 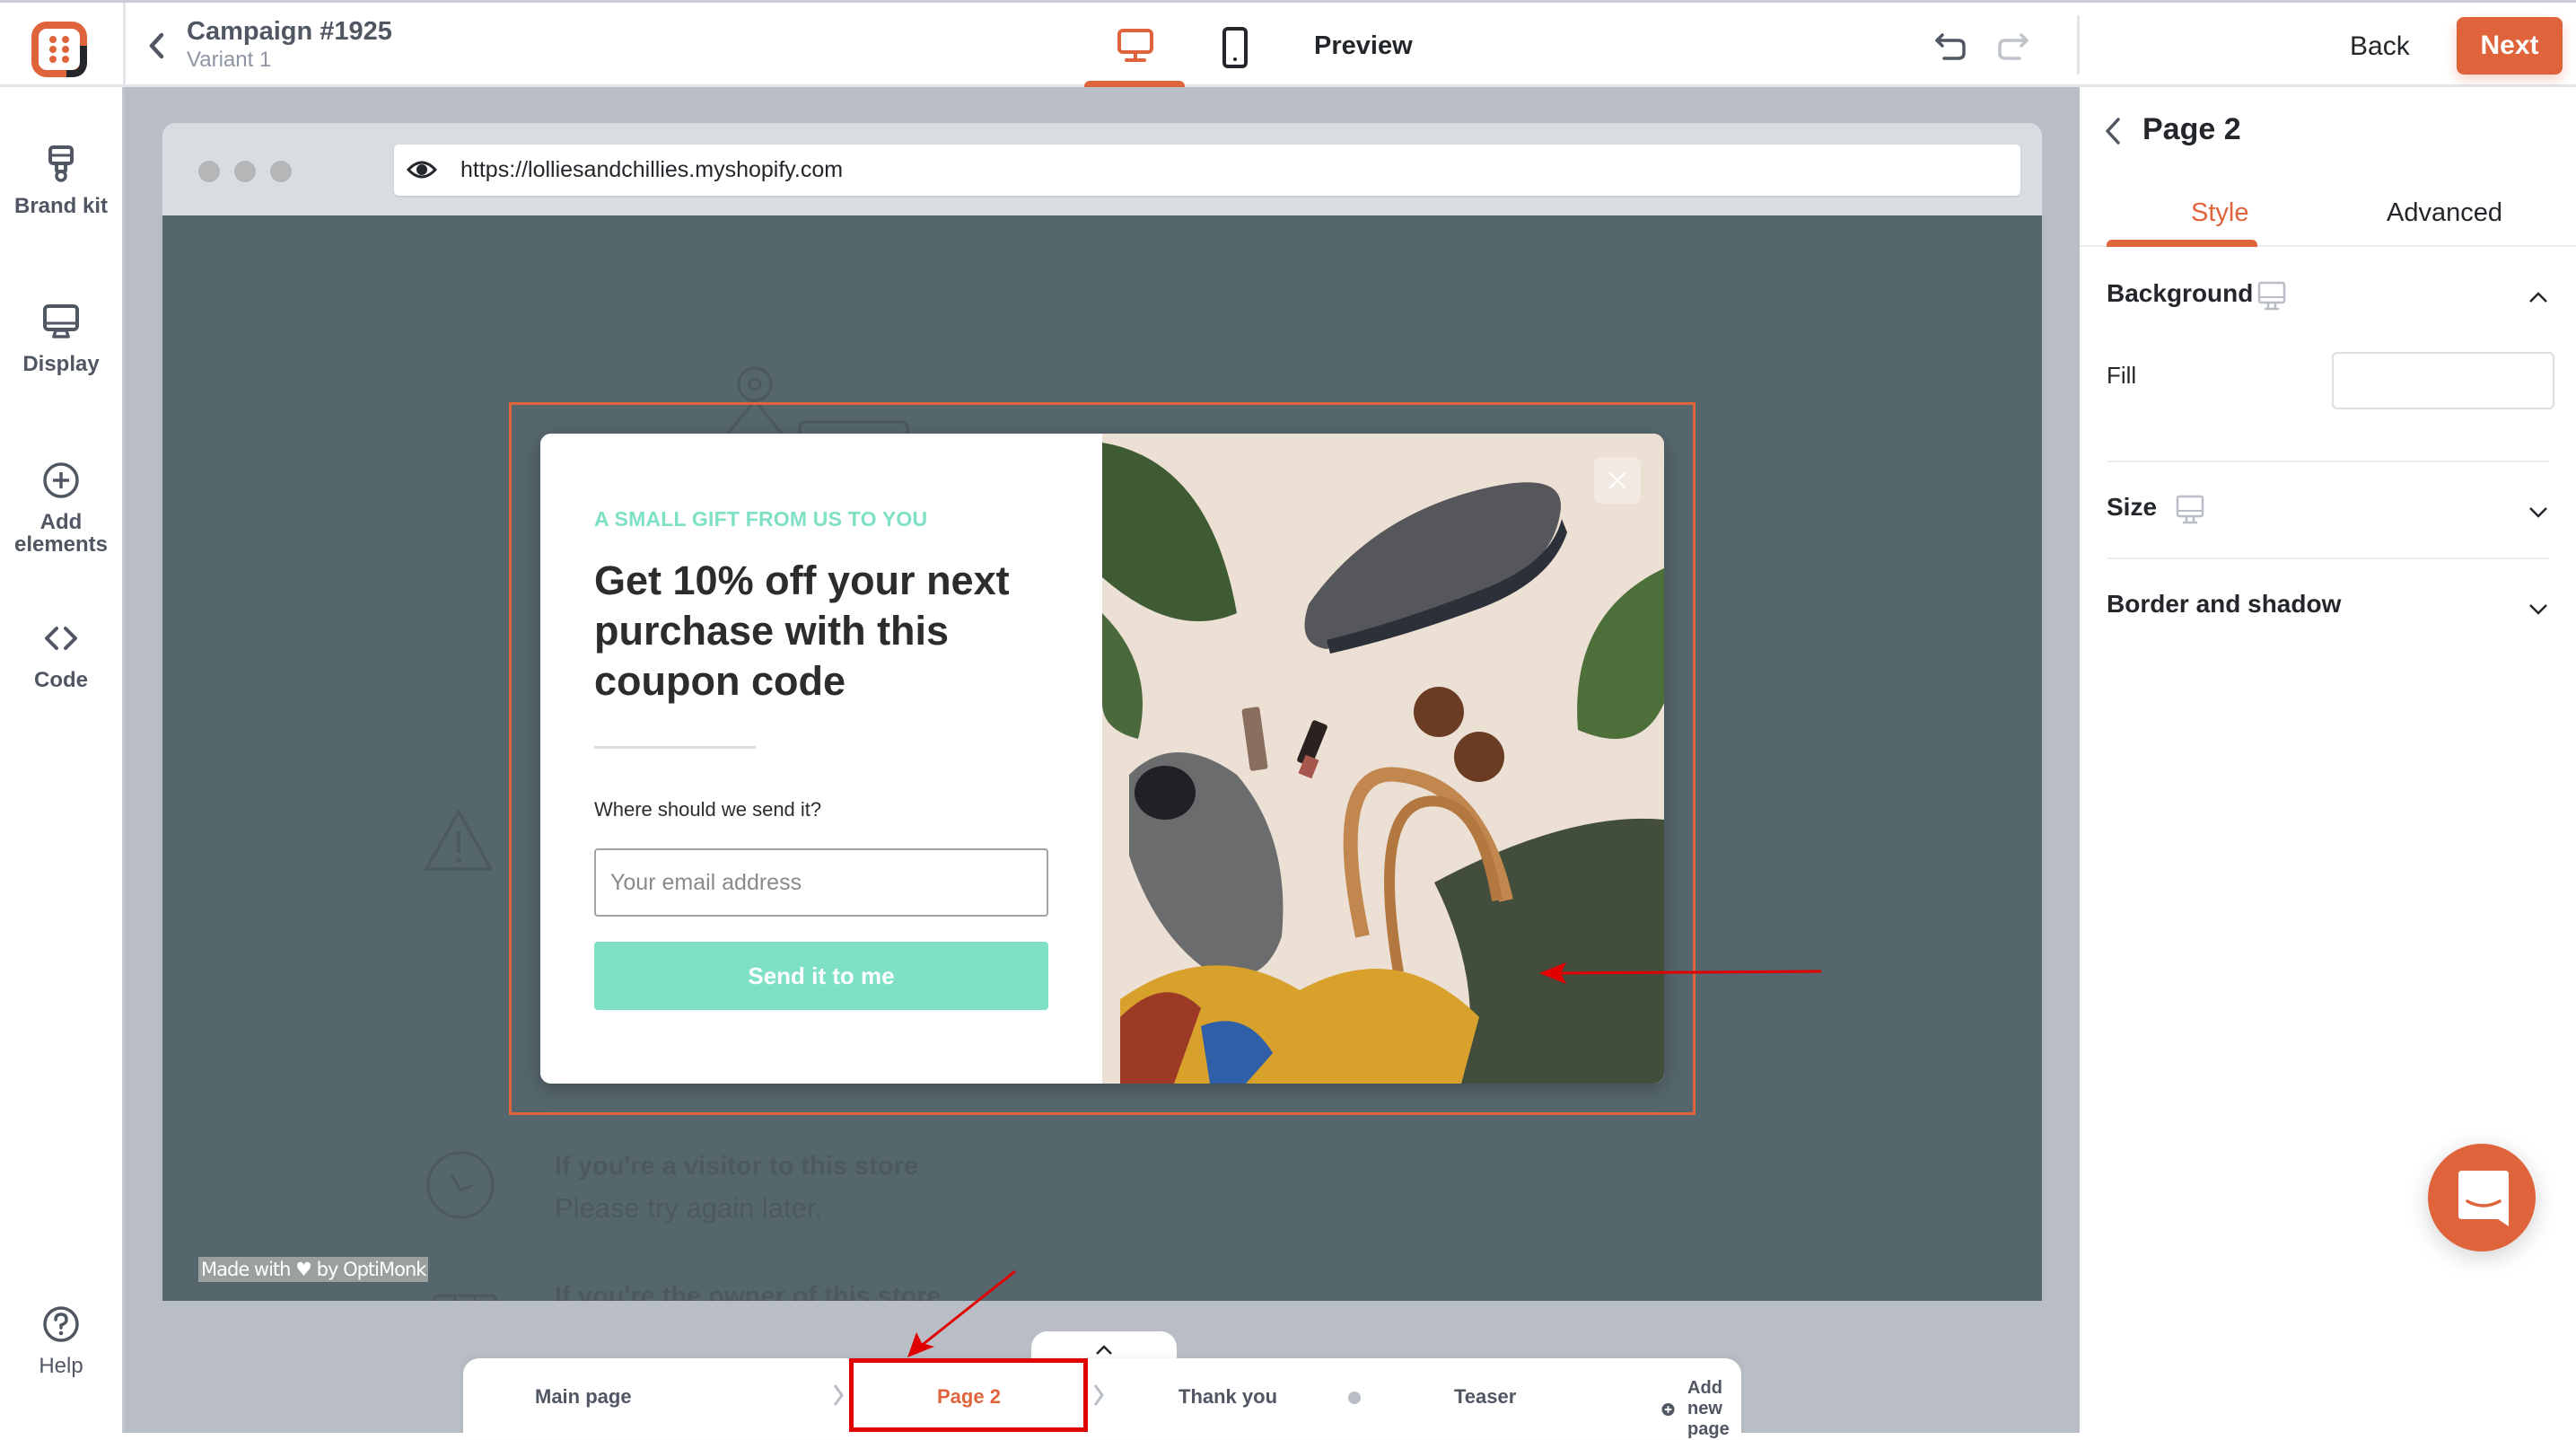 I want to click on left-sidebar: Brand kit Display Add elements Code Help, so click(x=63, y=760).